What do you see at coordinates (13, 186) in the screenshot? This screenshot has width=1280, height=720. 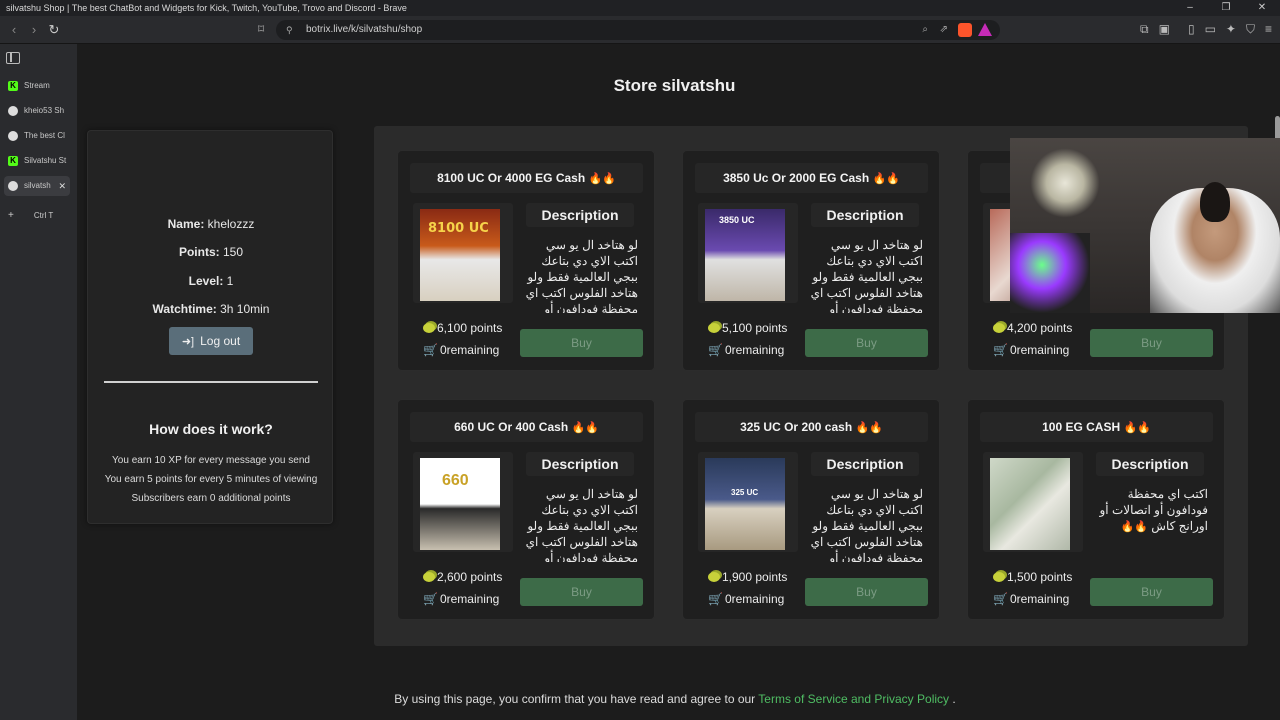 I see `botrix-icon` at bounding box center [13, 186].